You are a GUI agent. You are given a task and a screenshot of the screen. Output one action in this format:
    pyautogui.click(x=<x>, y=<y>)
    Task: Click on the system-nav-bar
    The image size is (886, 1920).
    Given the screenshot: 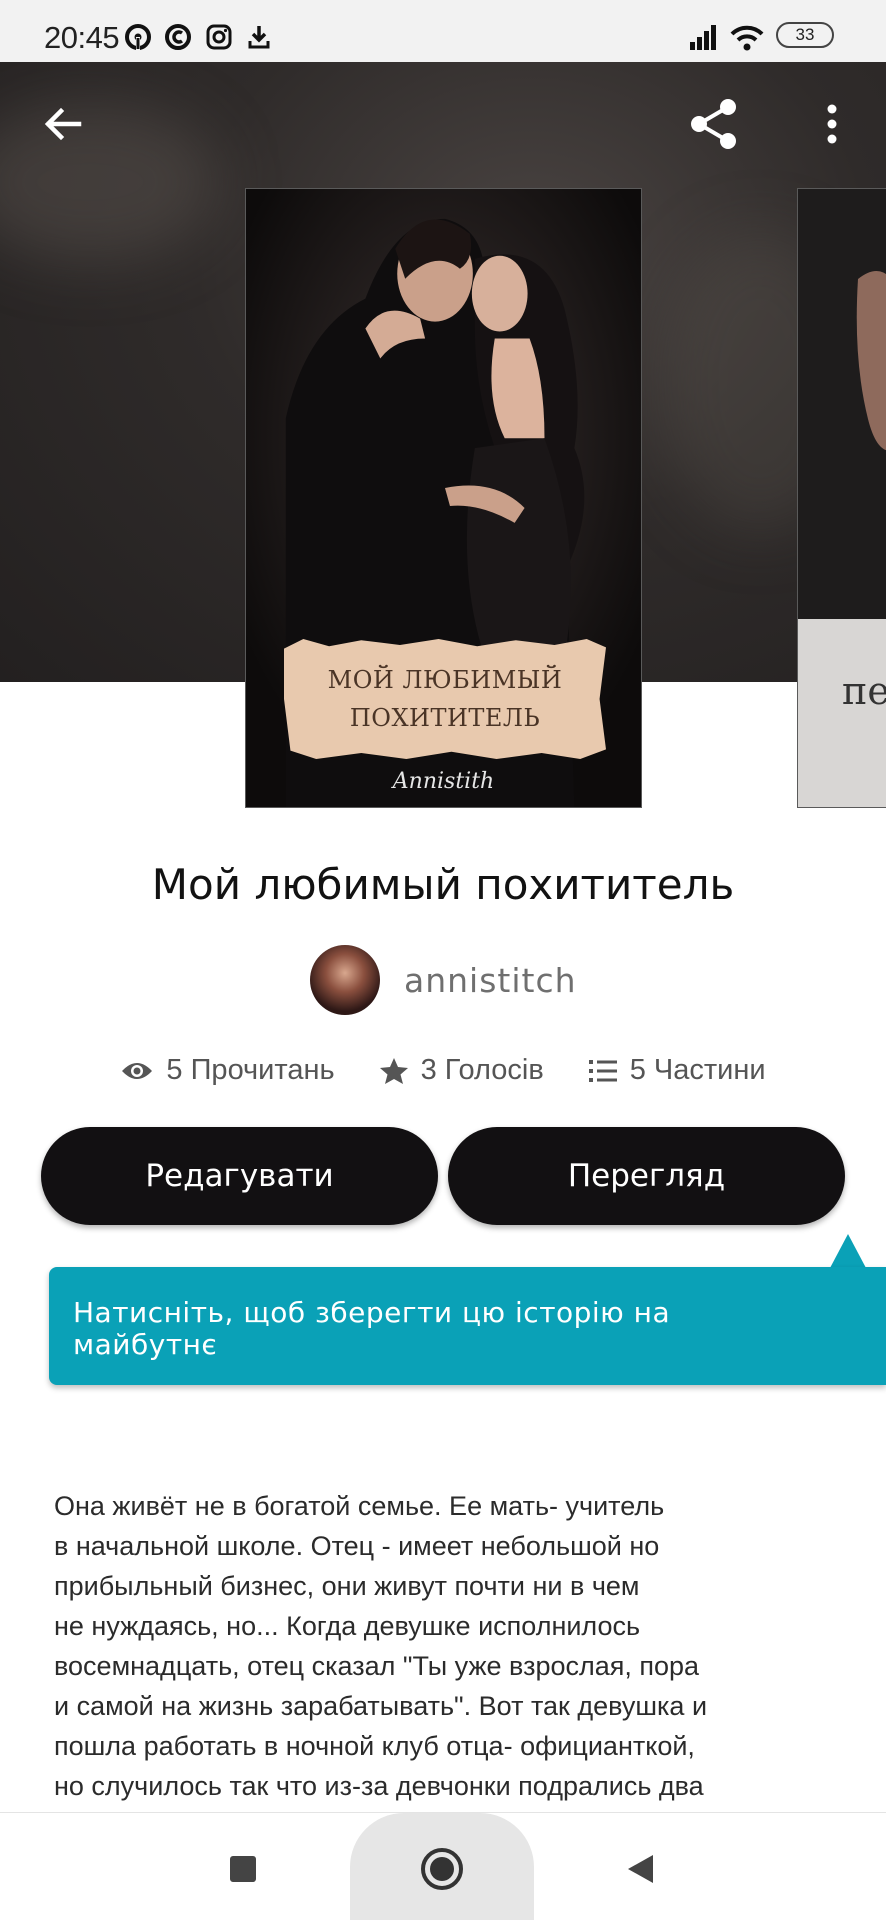 What is the action you would take?
    pyautogui.click(x=443, y=1866)
    